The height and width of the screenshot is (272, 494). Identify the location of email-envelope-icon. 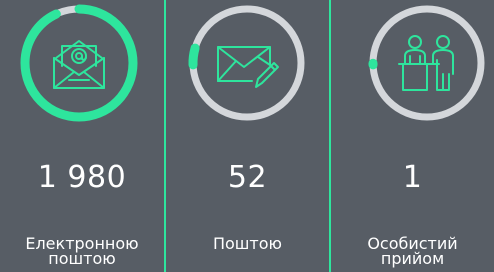
(79, 64).